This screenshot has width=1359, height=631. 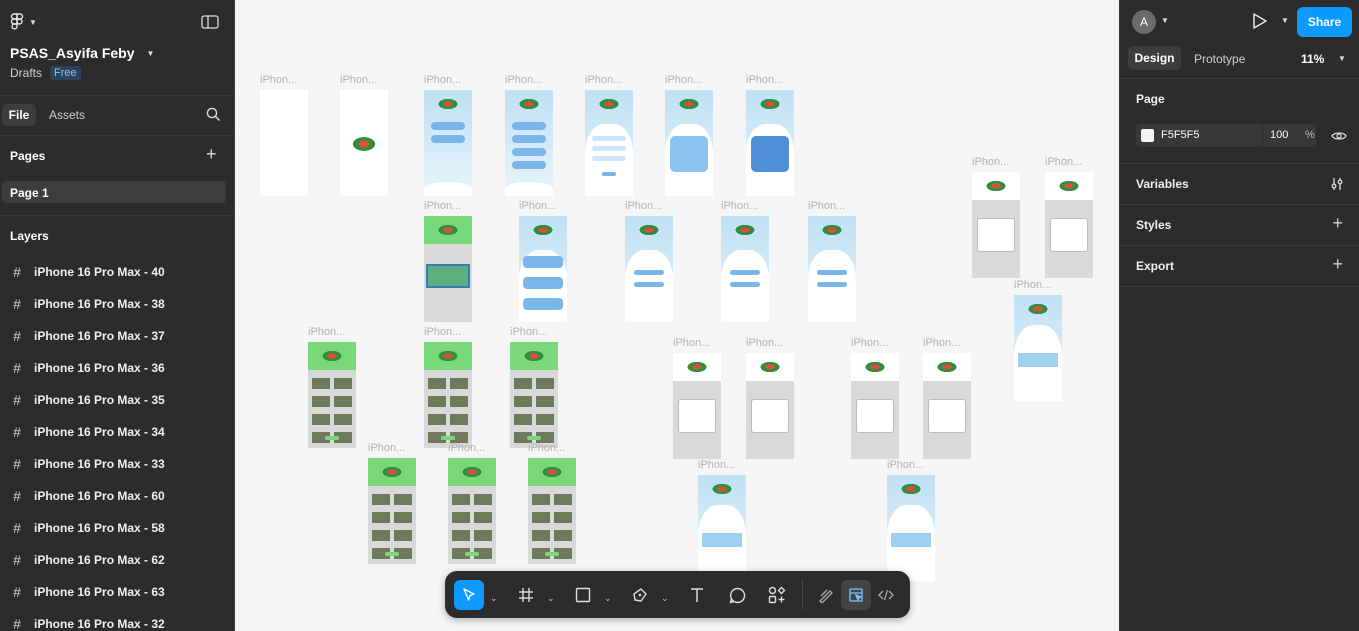 What do you see at coordinates (886, 595) in the screenshot?
I see `dev-mode-button` at bounding box center [886, 595].